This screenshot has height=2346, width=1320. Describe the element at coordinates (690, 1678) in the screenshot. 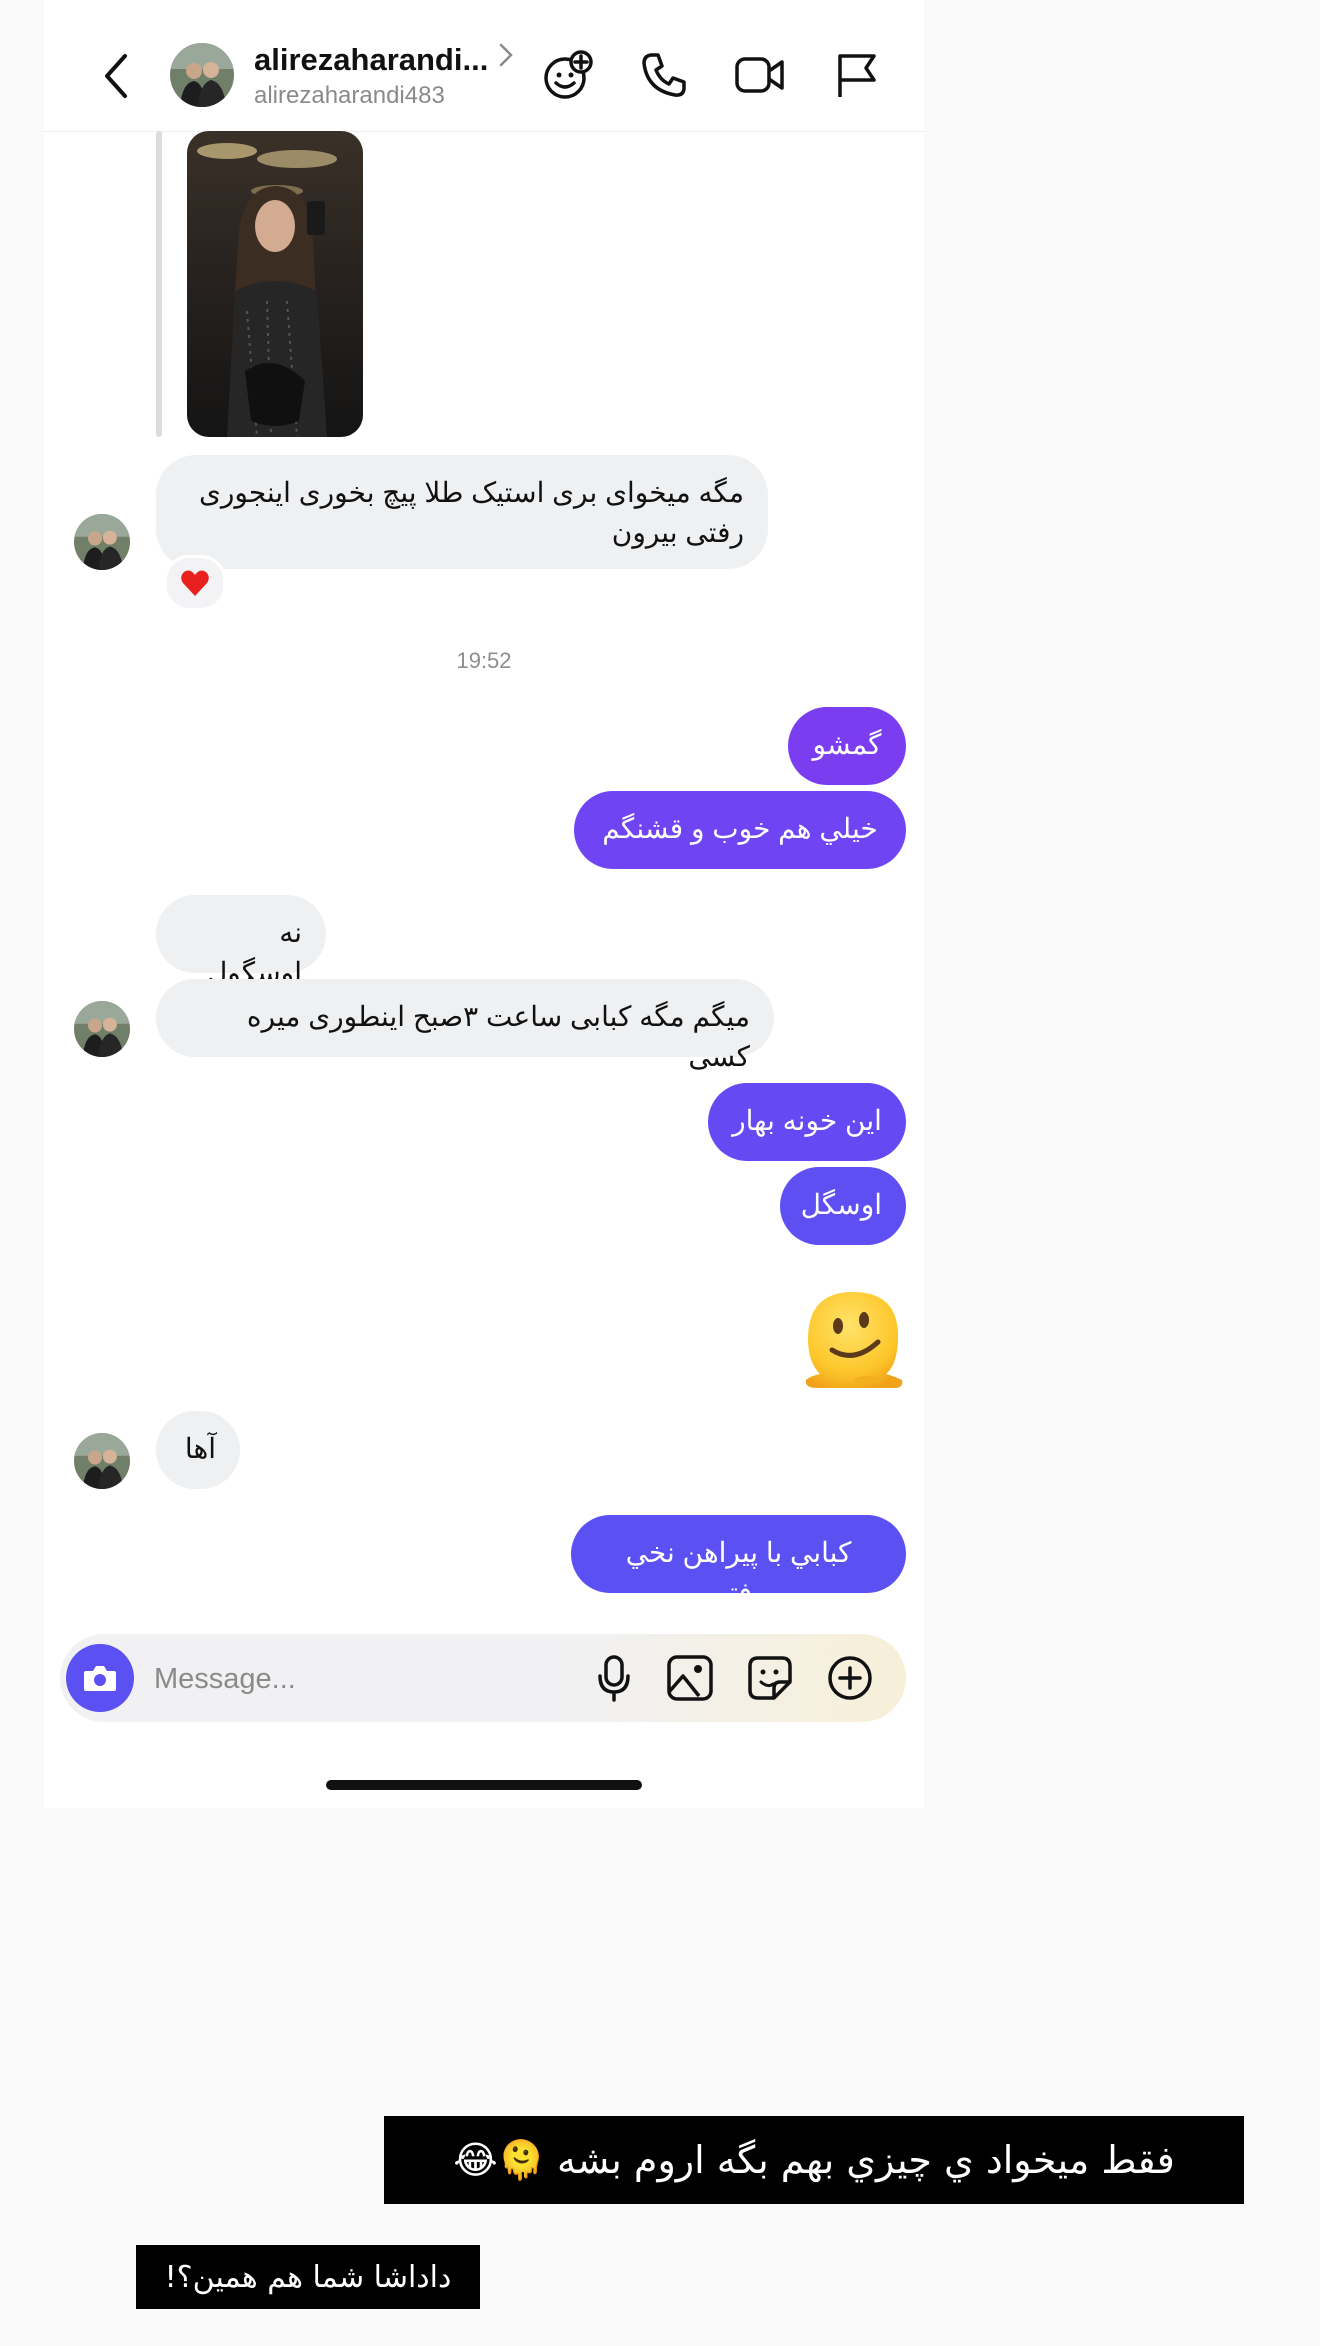

I see `gallery-icon` at that location.